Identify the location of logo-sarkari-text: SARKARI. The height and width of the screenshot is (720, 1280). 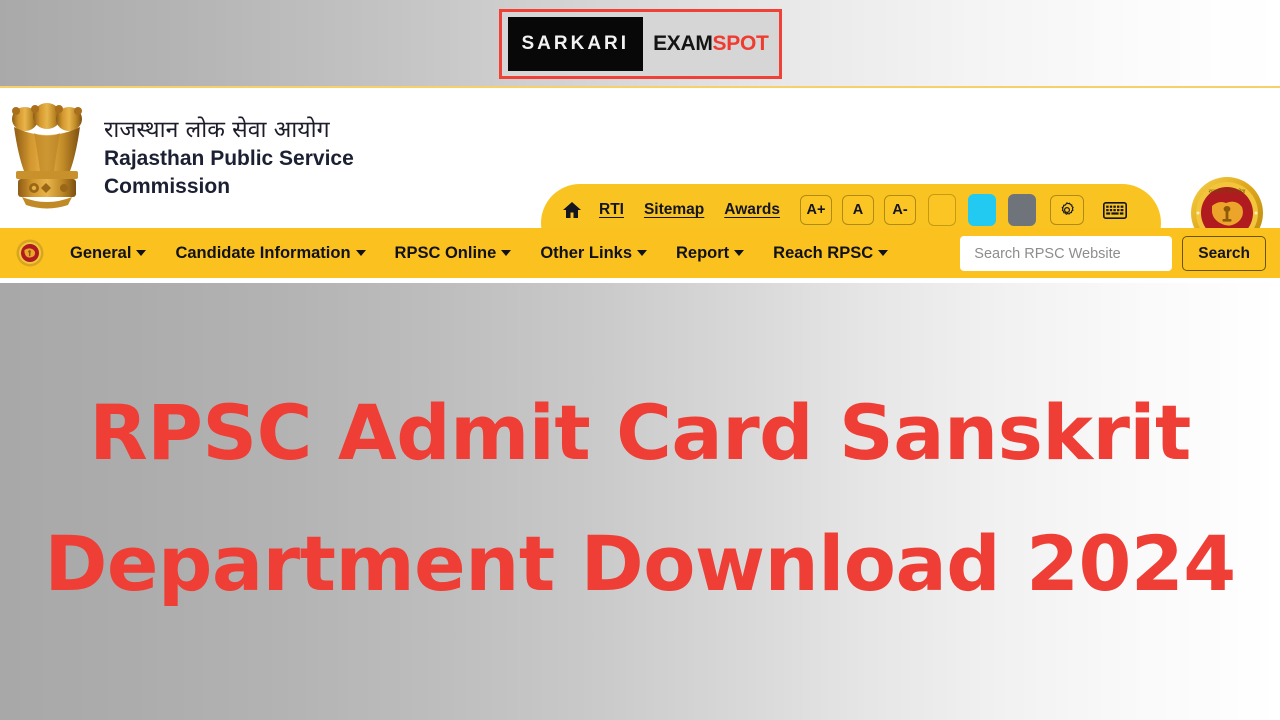
(575, 43).